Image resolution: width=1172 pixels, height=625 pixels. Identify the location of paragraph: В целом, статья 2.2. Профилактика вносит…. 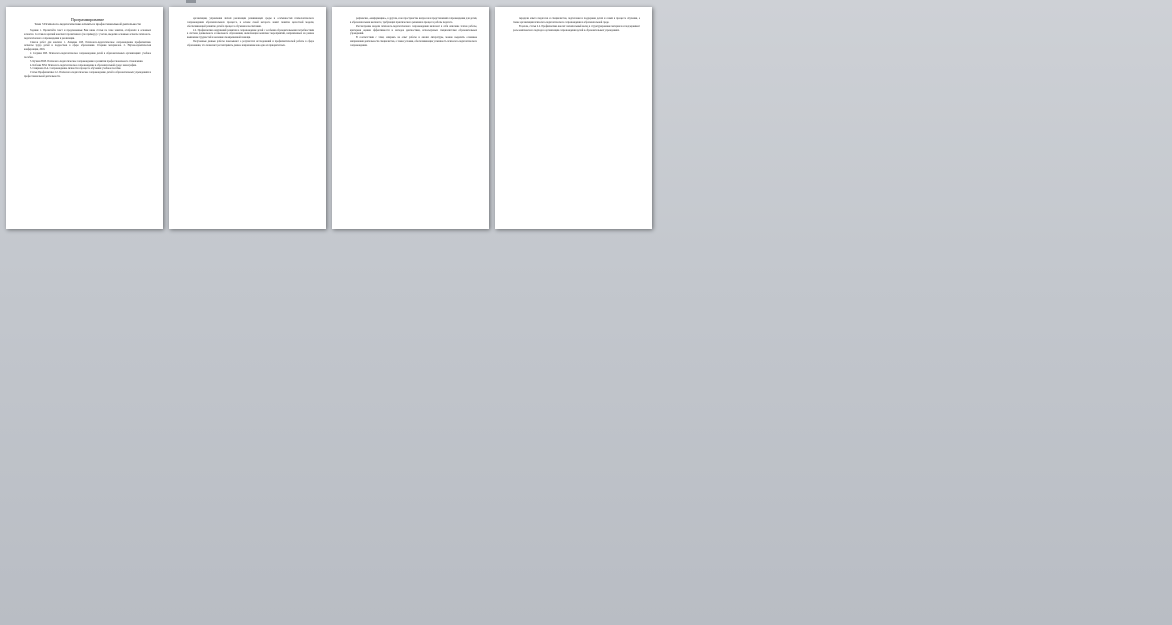
(576, 28).